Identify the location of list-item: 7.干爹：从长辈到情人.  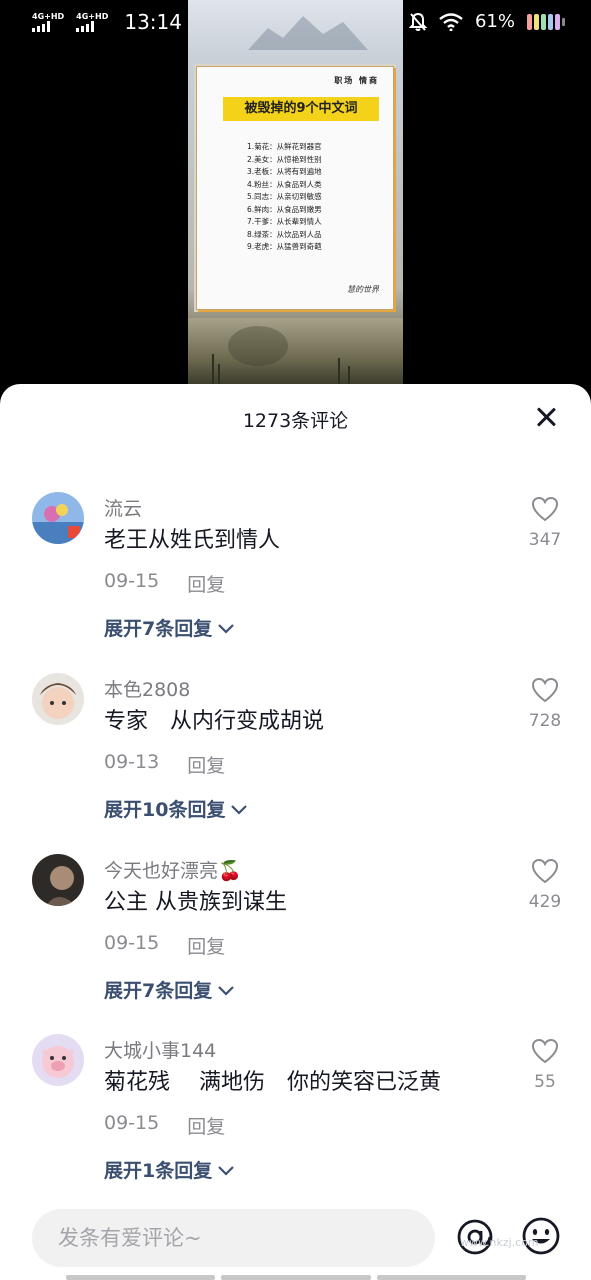
(284, 221).